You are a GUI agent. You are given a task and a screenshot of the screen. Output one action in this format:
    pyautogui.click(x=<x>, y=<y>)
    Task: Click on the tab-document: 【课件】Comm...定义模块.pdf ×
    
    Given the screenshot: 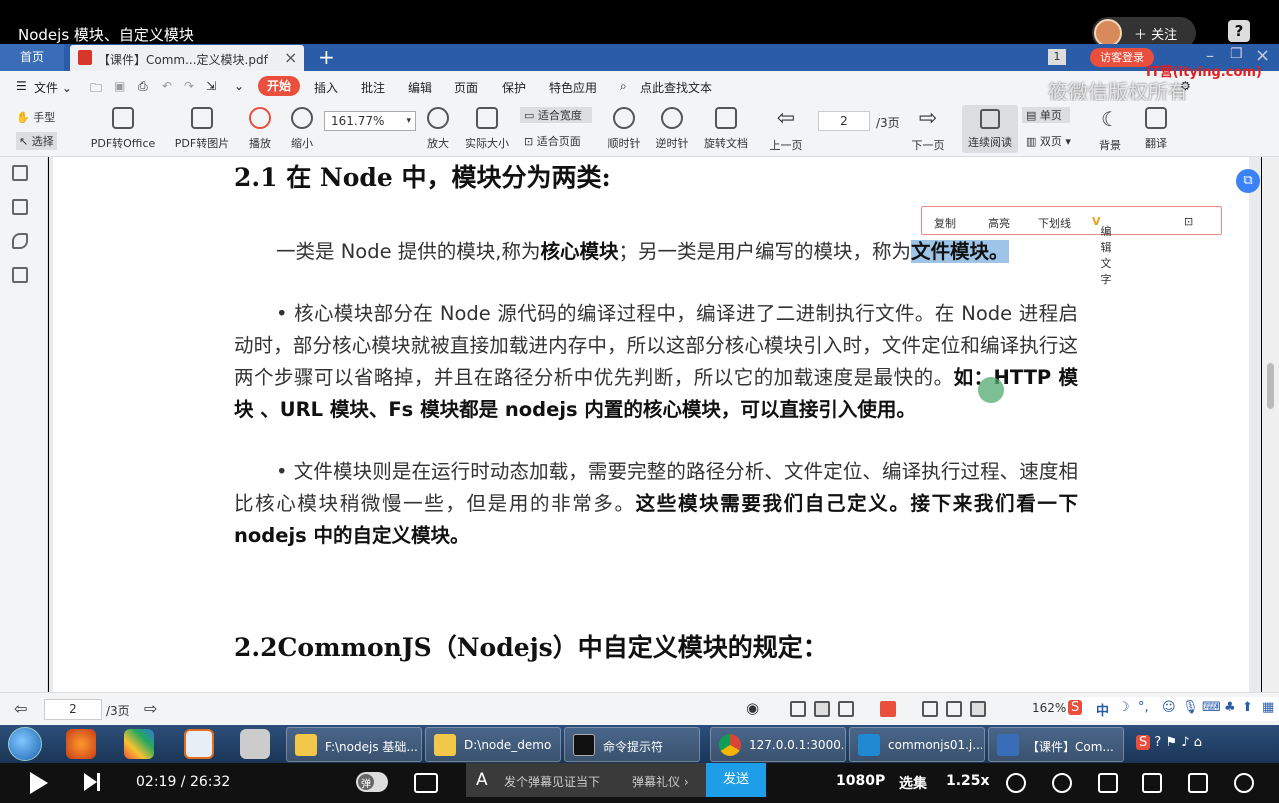 What is the action you would take?
    pyautogui.click(x=187, y=58)
    